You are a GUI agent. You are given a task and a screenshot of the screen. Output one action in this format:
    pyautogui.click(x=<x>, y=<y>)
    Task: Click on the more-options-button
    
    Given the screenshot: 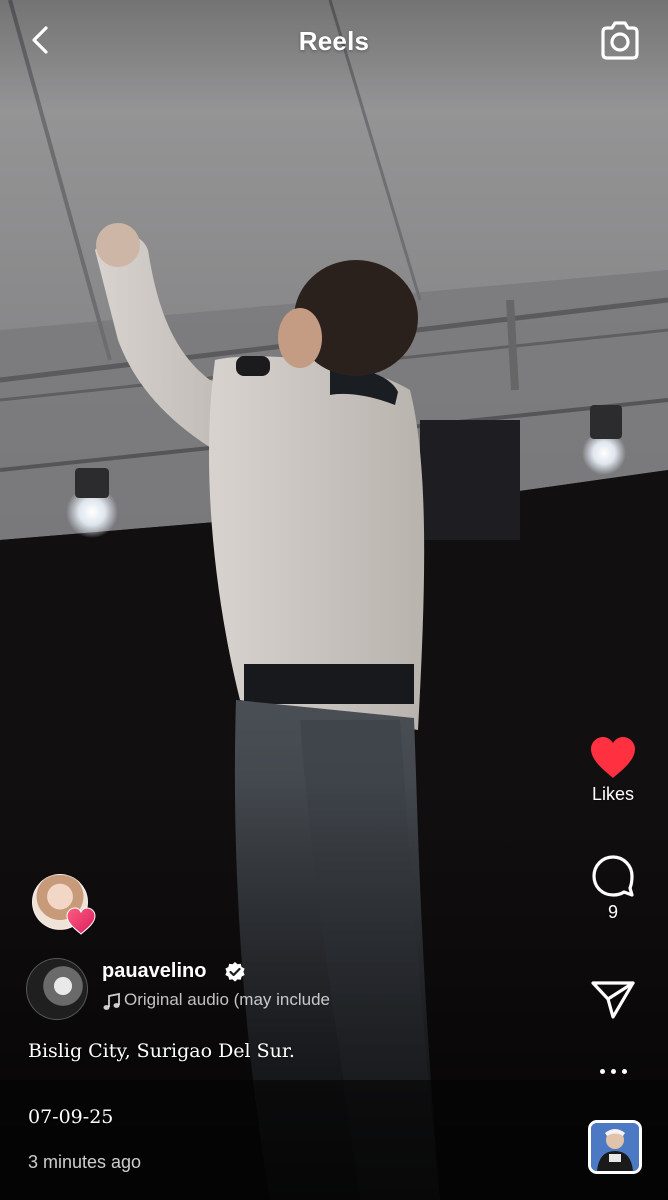 What is the action you would take?
    pyautogui.click(x=613, y=1071)
    